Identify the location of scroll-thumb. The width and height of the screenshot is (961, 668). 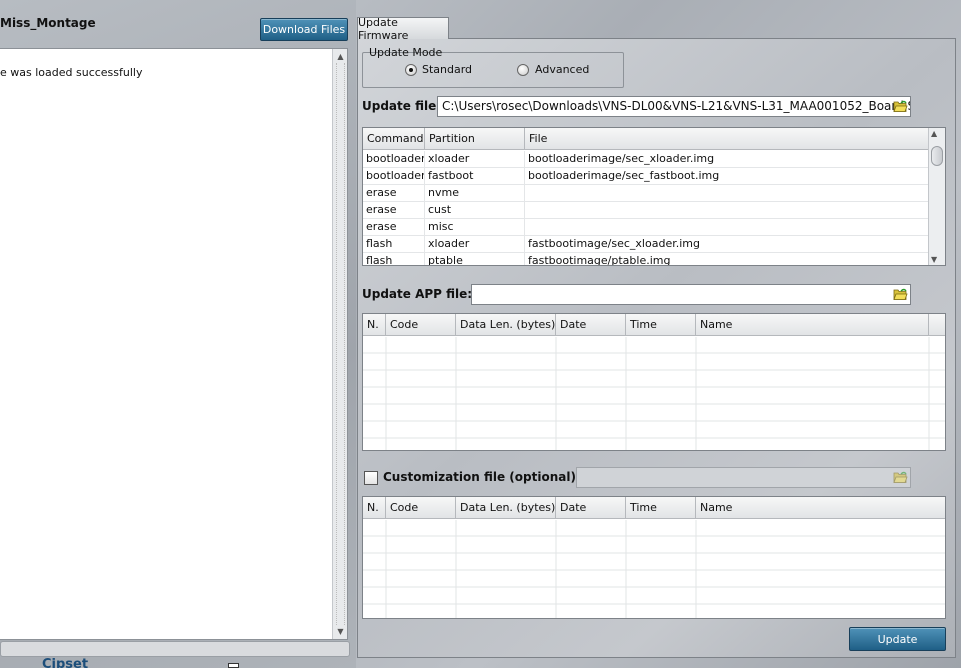
(937, 156).